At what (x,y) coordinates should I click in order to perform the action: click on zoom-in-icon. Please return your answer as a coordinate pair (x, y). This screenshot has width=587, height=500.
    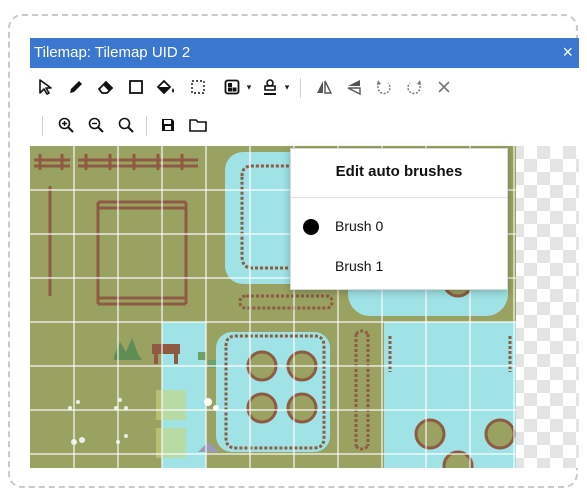
    Looking at the image, I should click on (66, 125).